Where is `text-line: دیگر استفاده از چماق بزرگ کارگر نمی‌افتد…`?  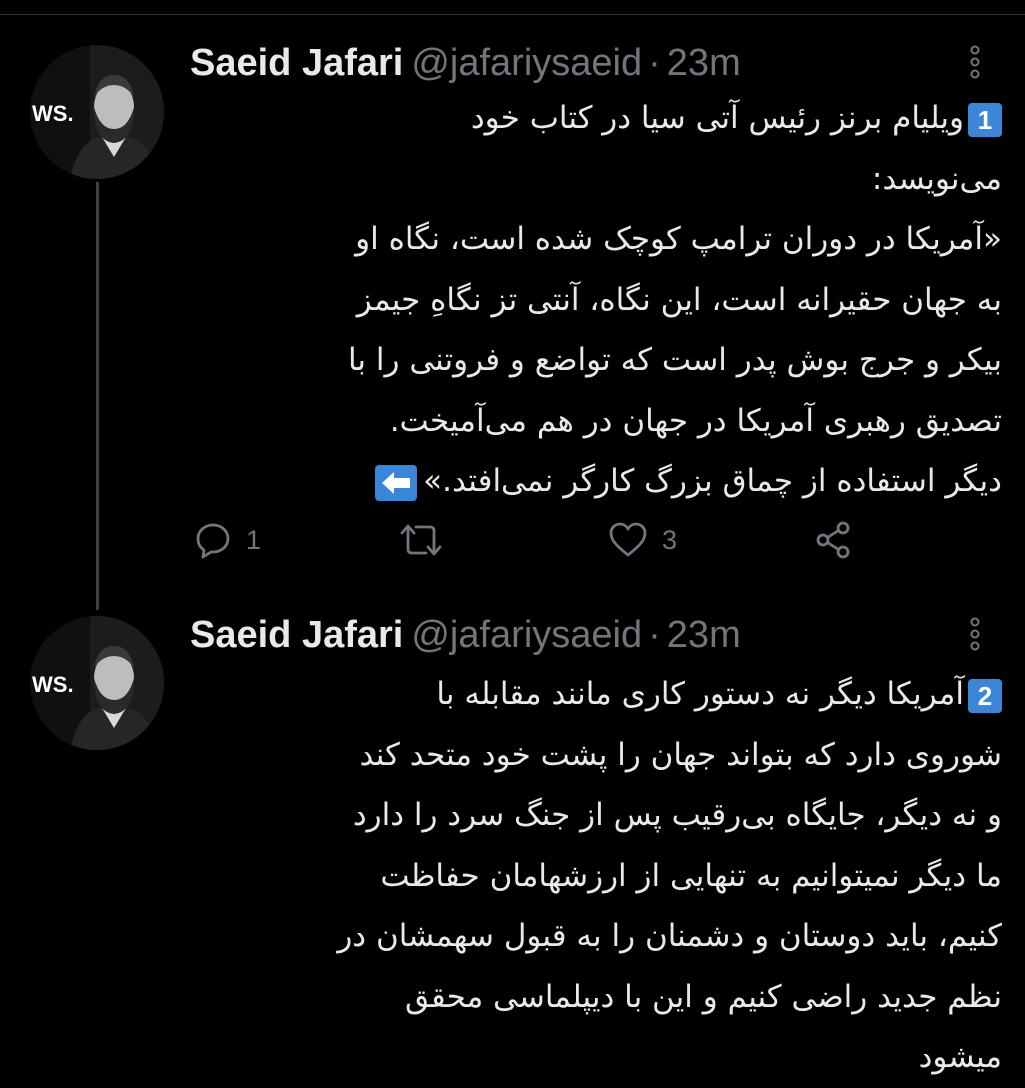
text-line: دیگر استفاده از چماق بزرگ کارگر نمی‌افتد… is located at coordinates (596, 481).